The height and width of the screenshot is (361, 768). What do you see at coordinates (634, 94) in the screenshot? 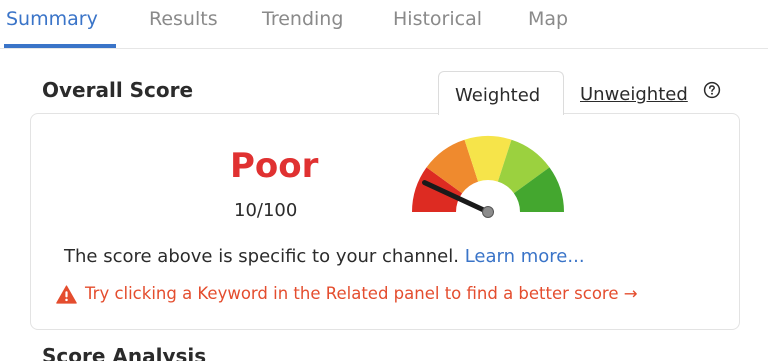
I see `unweighted-toggle: Unweighted` at bounding box center [634, 94].